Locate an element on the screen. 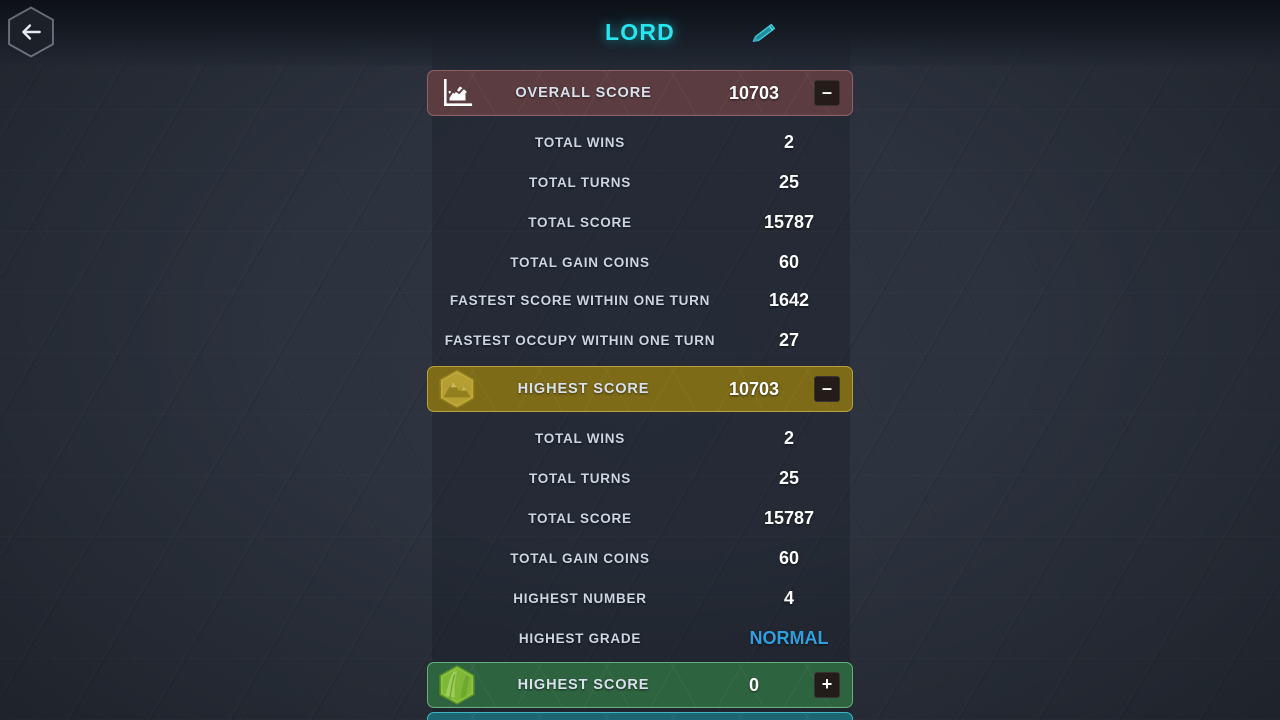 This screenshot has height=720, width=1280. stat-label: HIGHEST GRADE is located at coordinates (580, 638).